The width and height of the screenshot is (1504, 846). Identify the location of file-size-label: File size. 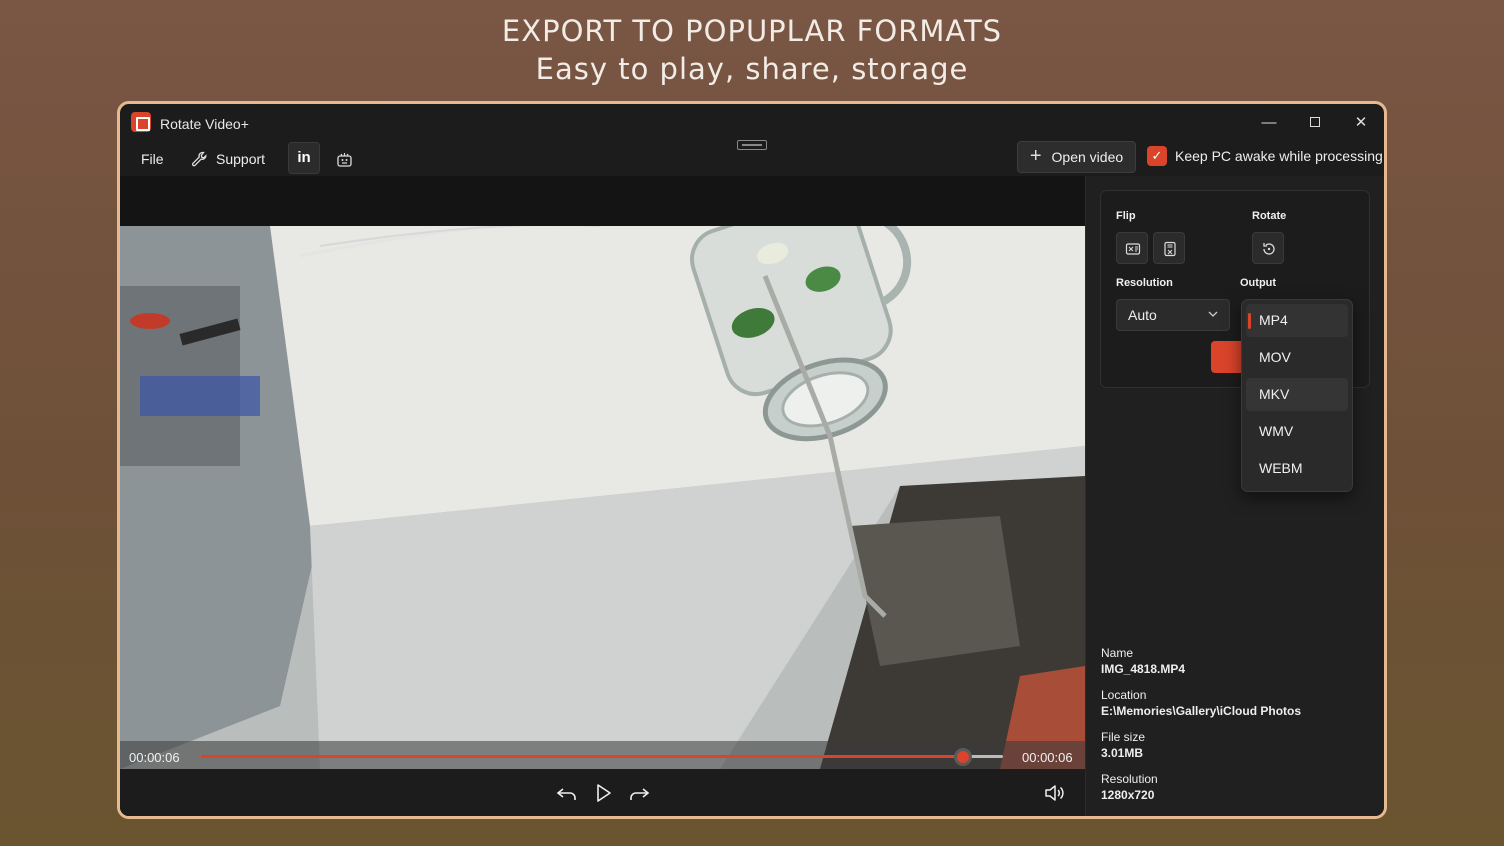
(1123, 737).